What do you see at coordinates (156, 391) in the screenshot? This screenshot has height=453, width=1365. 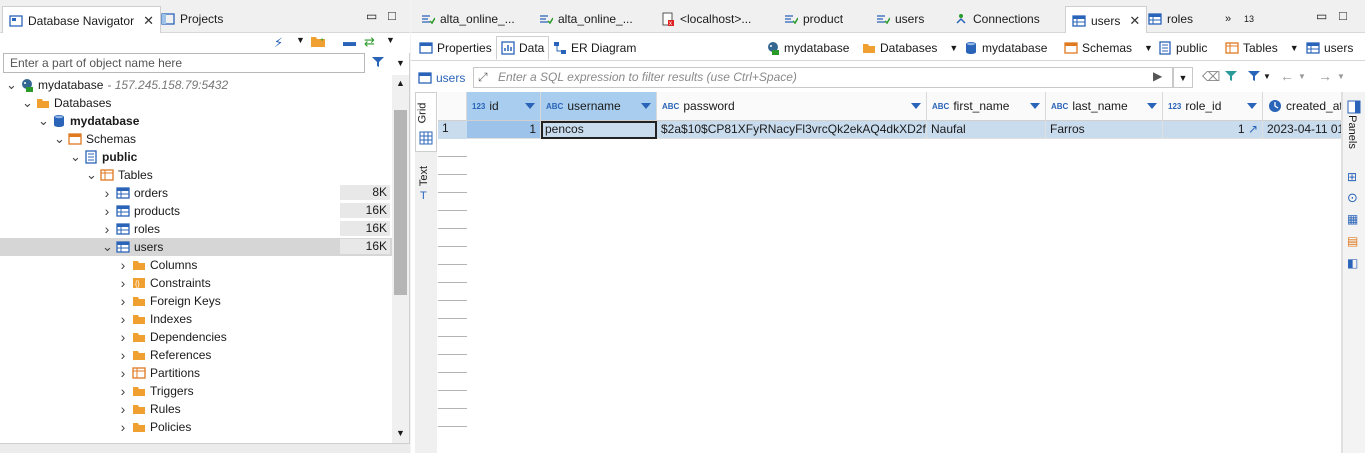 I see `tree-node-triggers: › Triggers` at bounding box center [156, 391].